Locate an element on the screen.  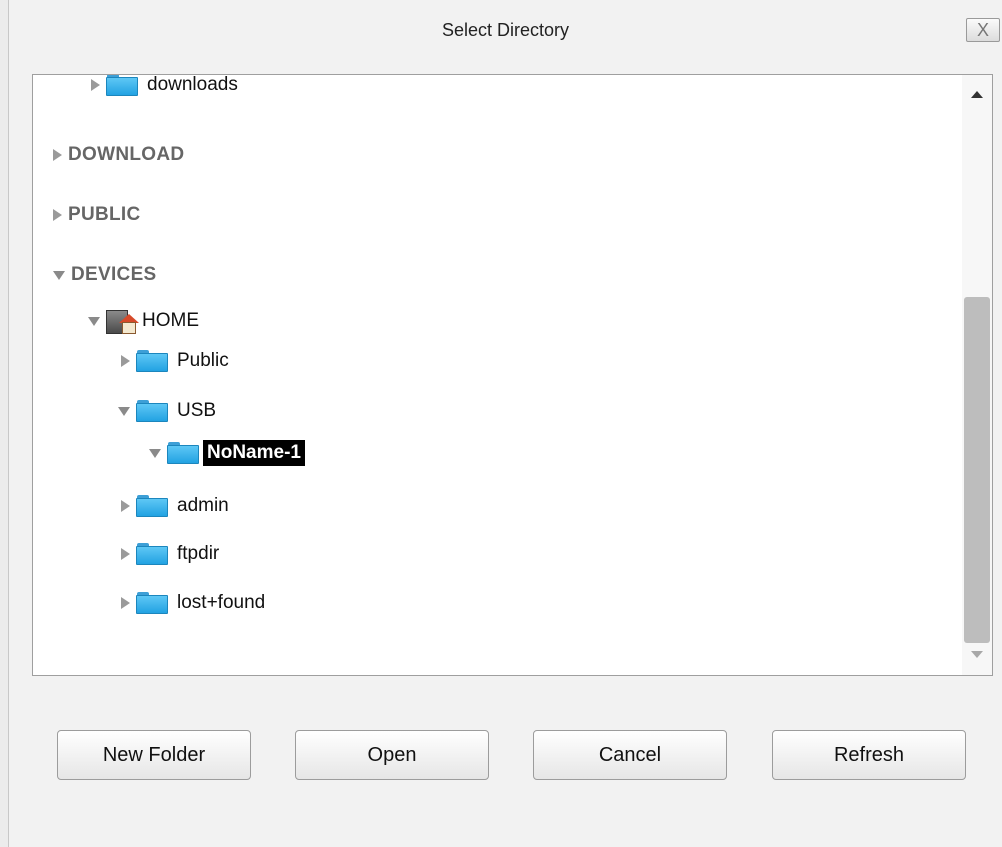
tree-item-ftpdir: ftpdir is located at coordinates (170, 554).